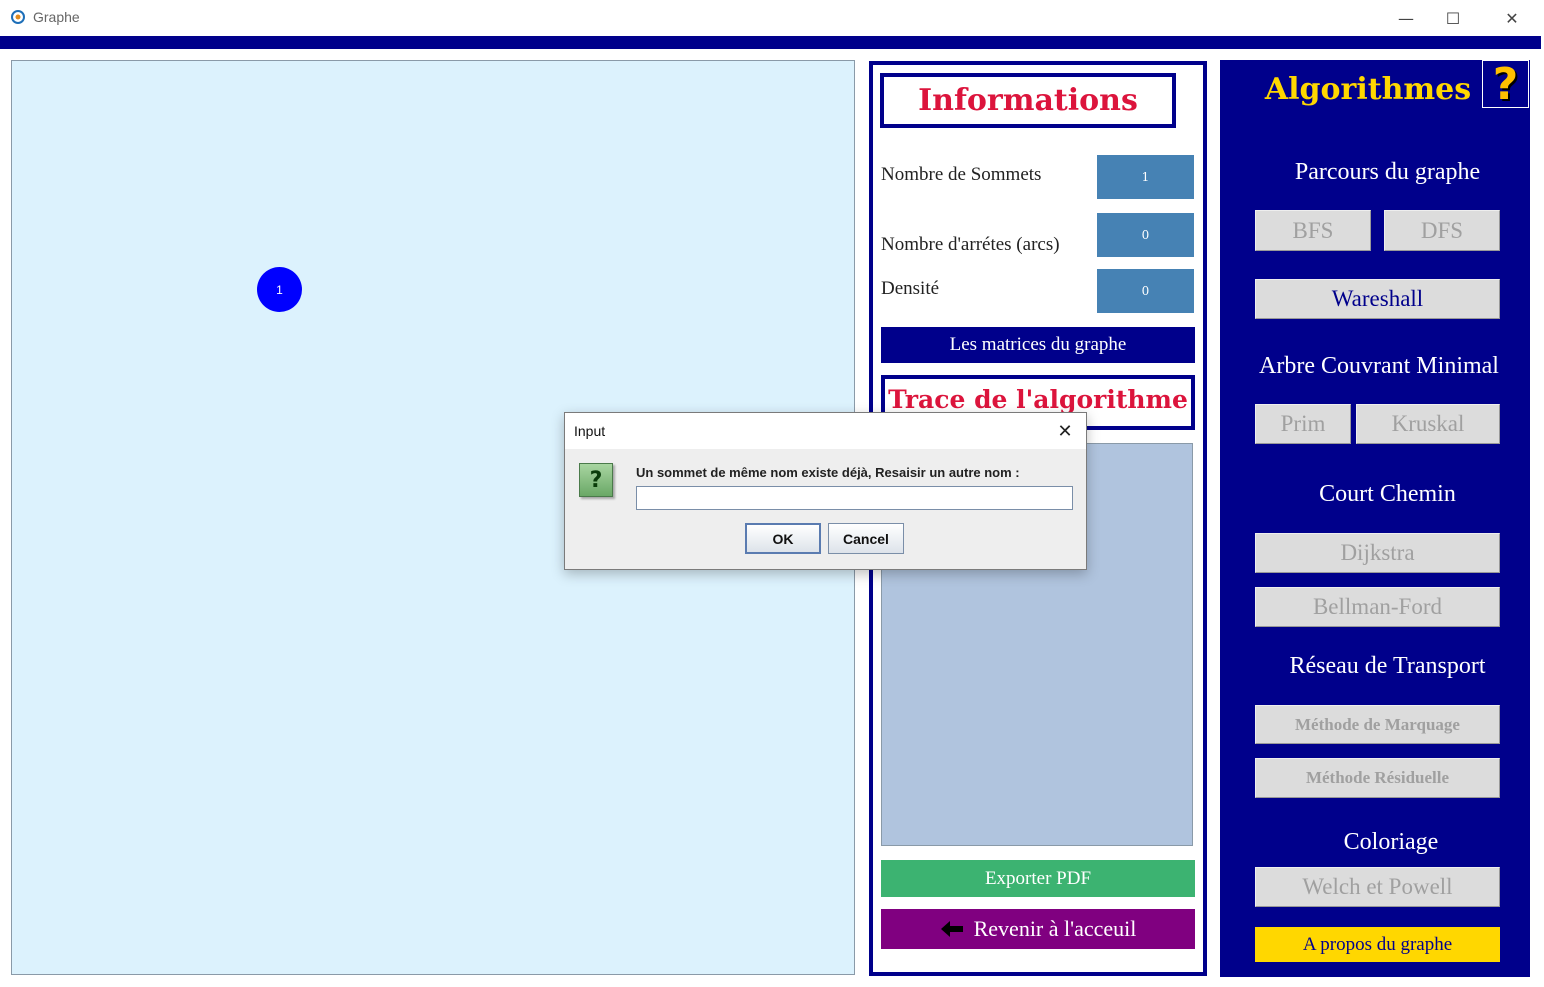  Describe the element at coordinates (866, 538) in the screenshot. I see `cancel-button: Cancel` at that location.